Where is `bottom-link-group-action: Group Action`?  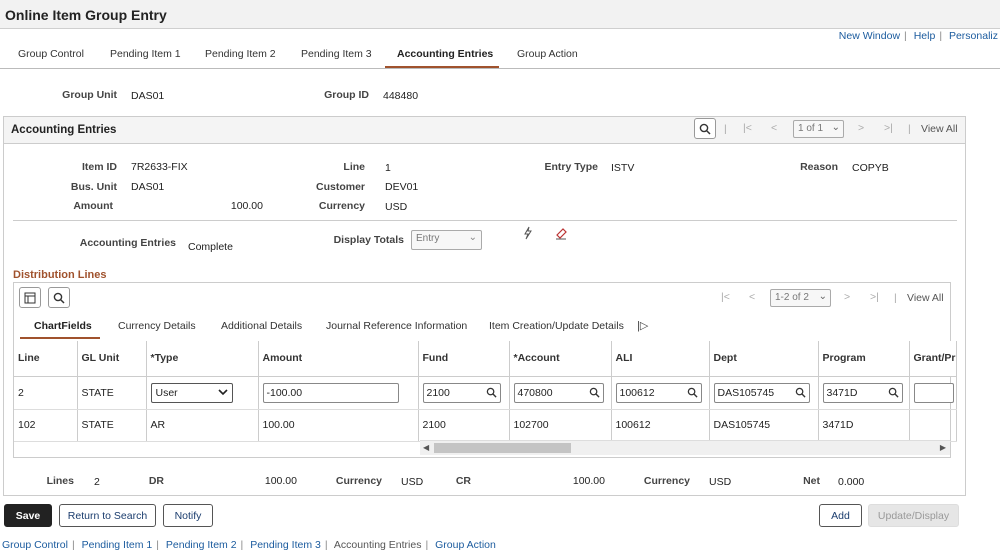
bottom-link-group-action: Group Action is located at coordinates (465, 545).